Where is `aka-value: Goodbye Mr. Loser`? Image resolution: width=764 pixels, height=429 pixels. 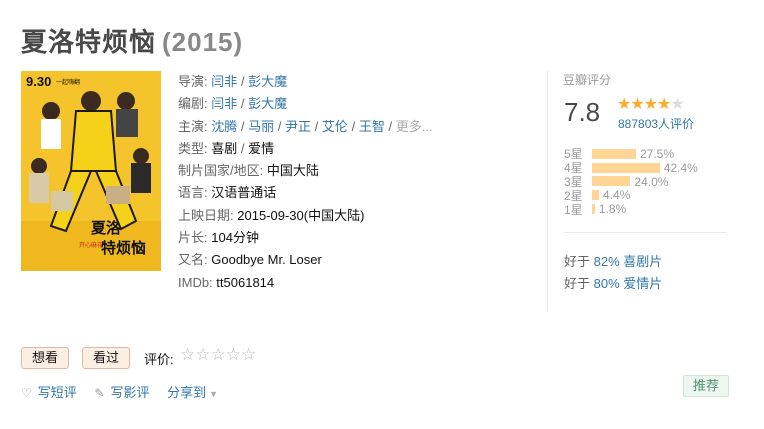 aka-value: Goodbye Mr. Loser is located at coordinates (266, 260).